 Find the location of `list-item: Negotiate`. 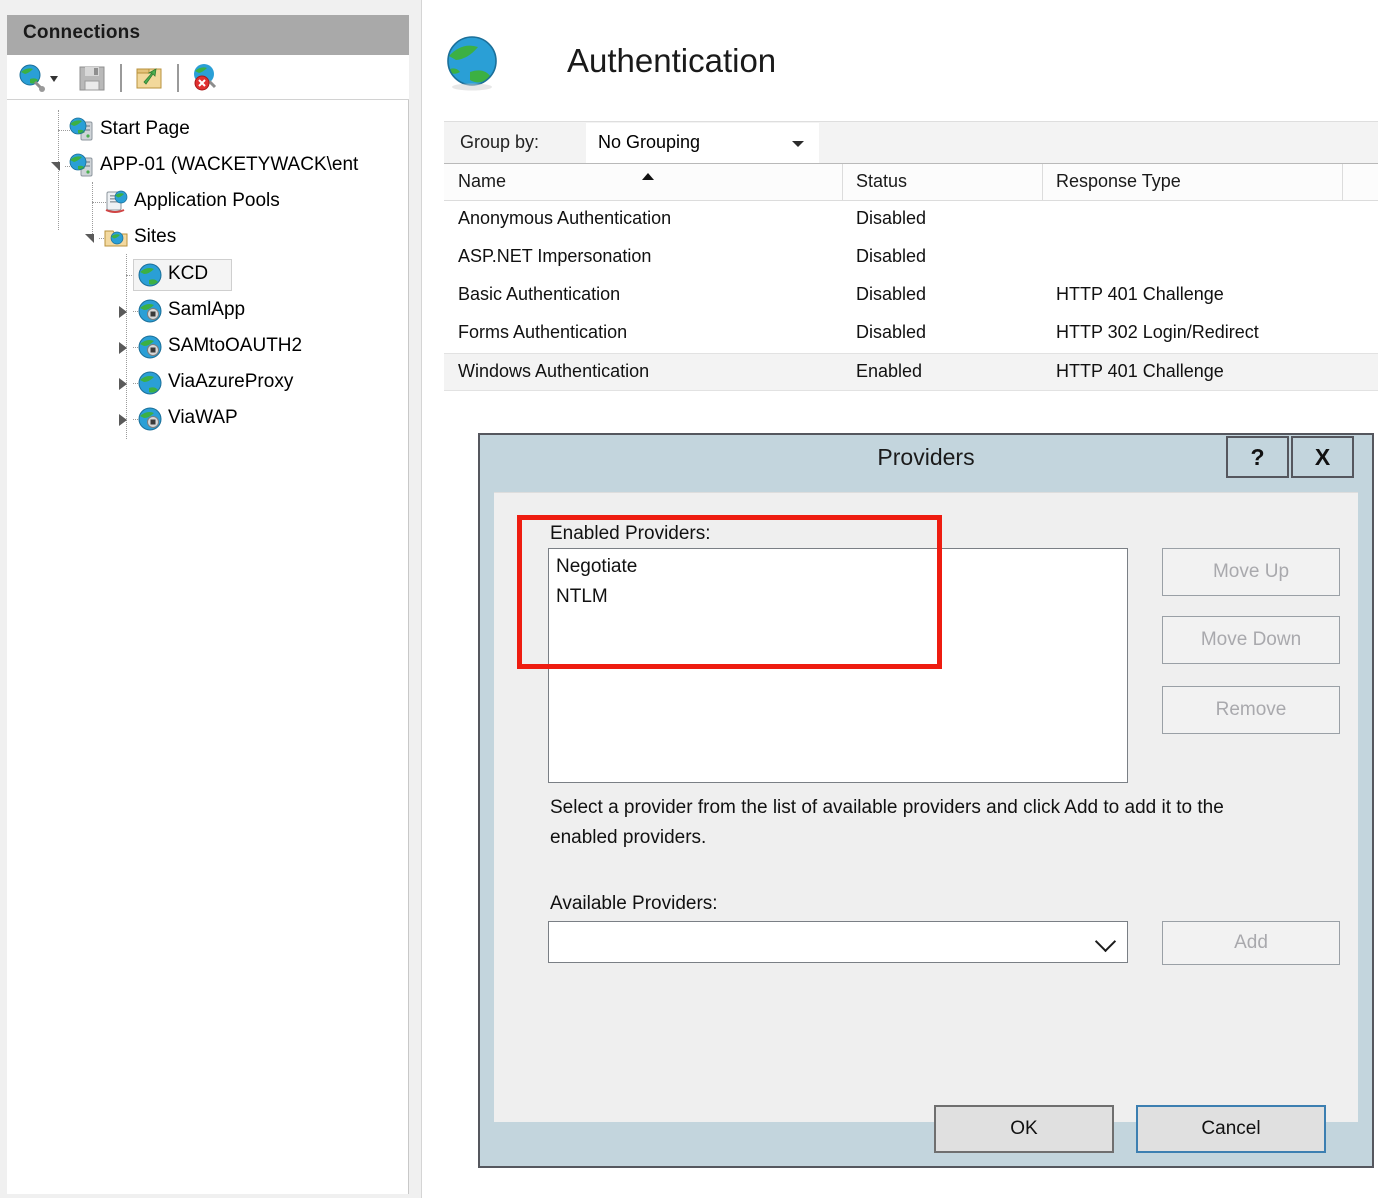

list-item: Negotiate is located at coordinates (596, 567).